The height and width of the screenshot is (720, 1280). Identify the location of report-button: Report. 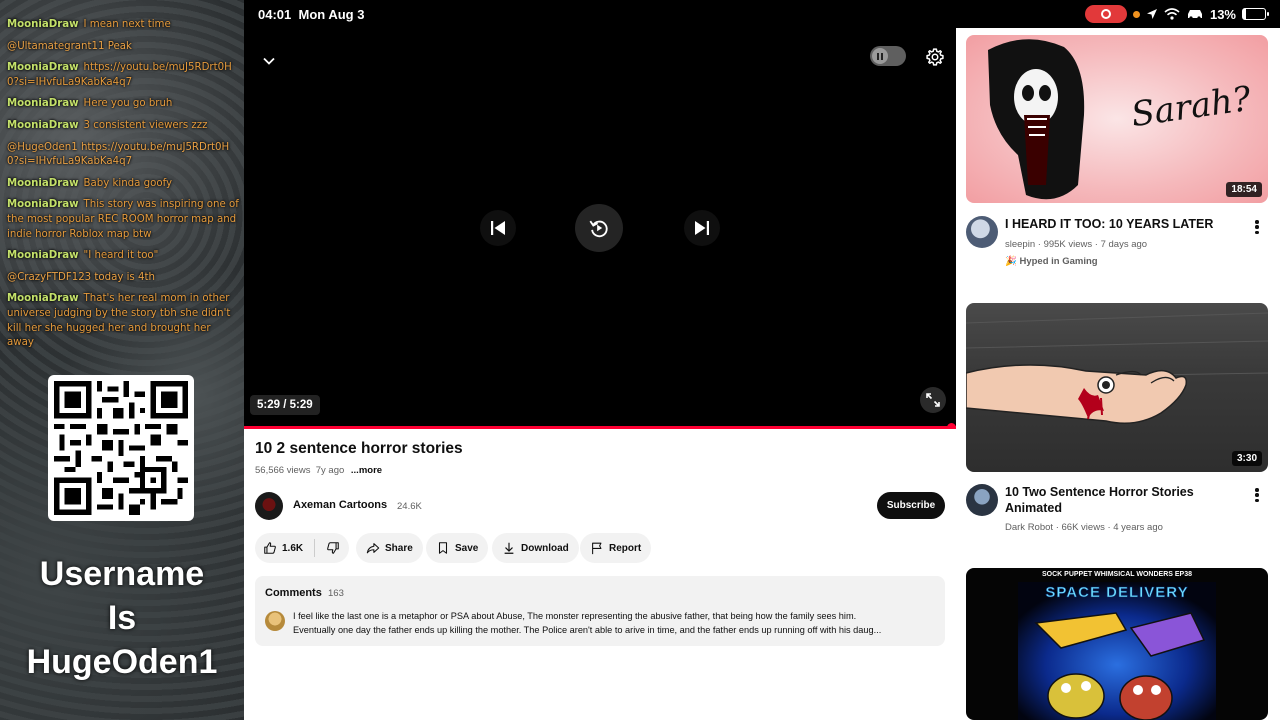
(616, 548).